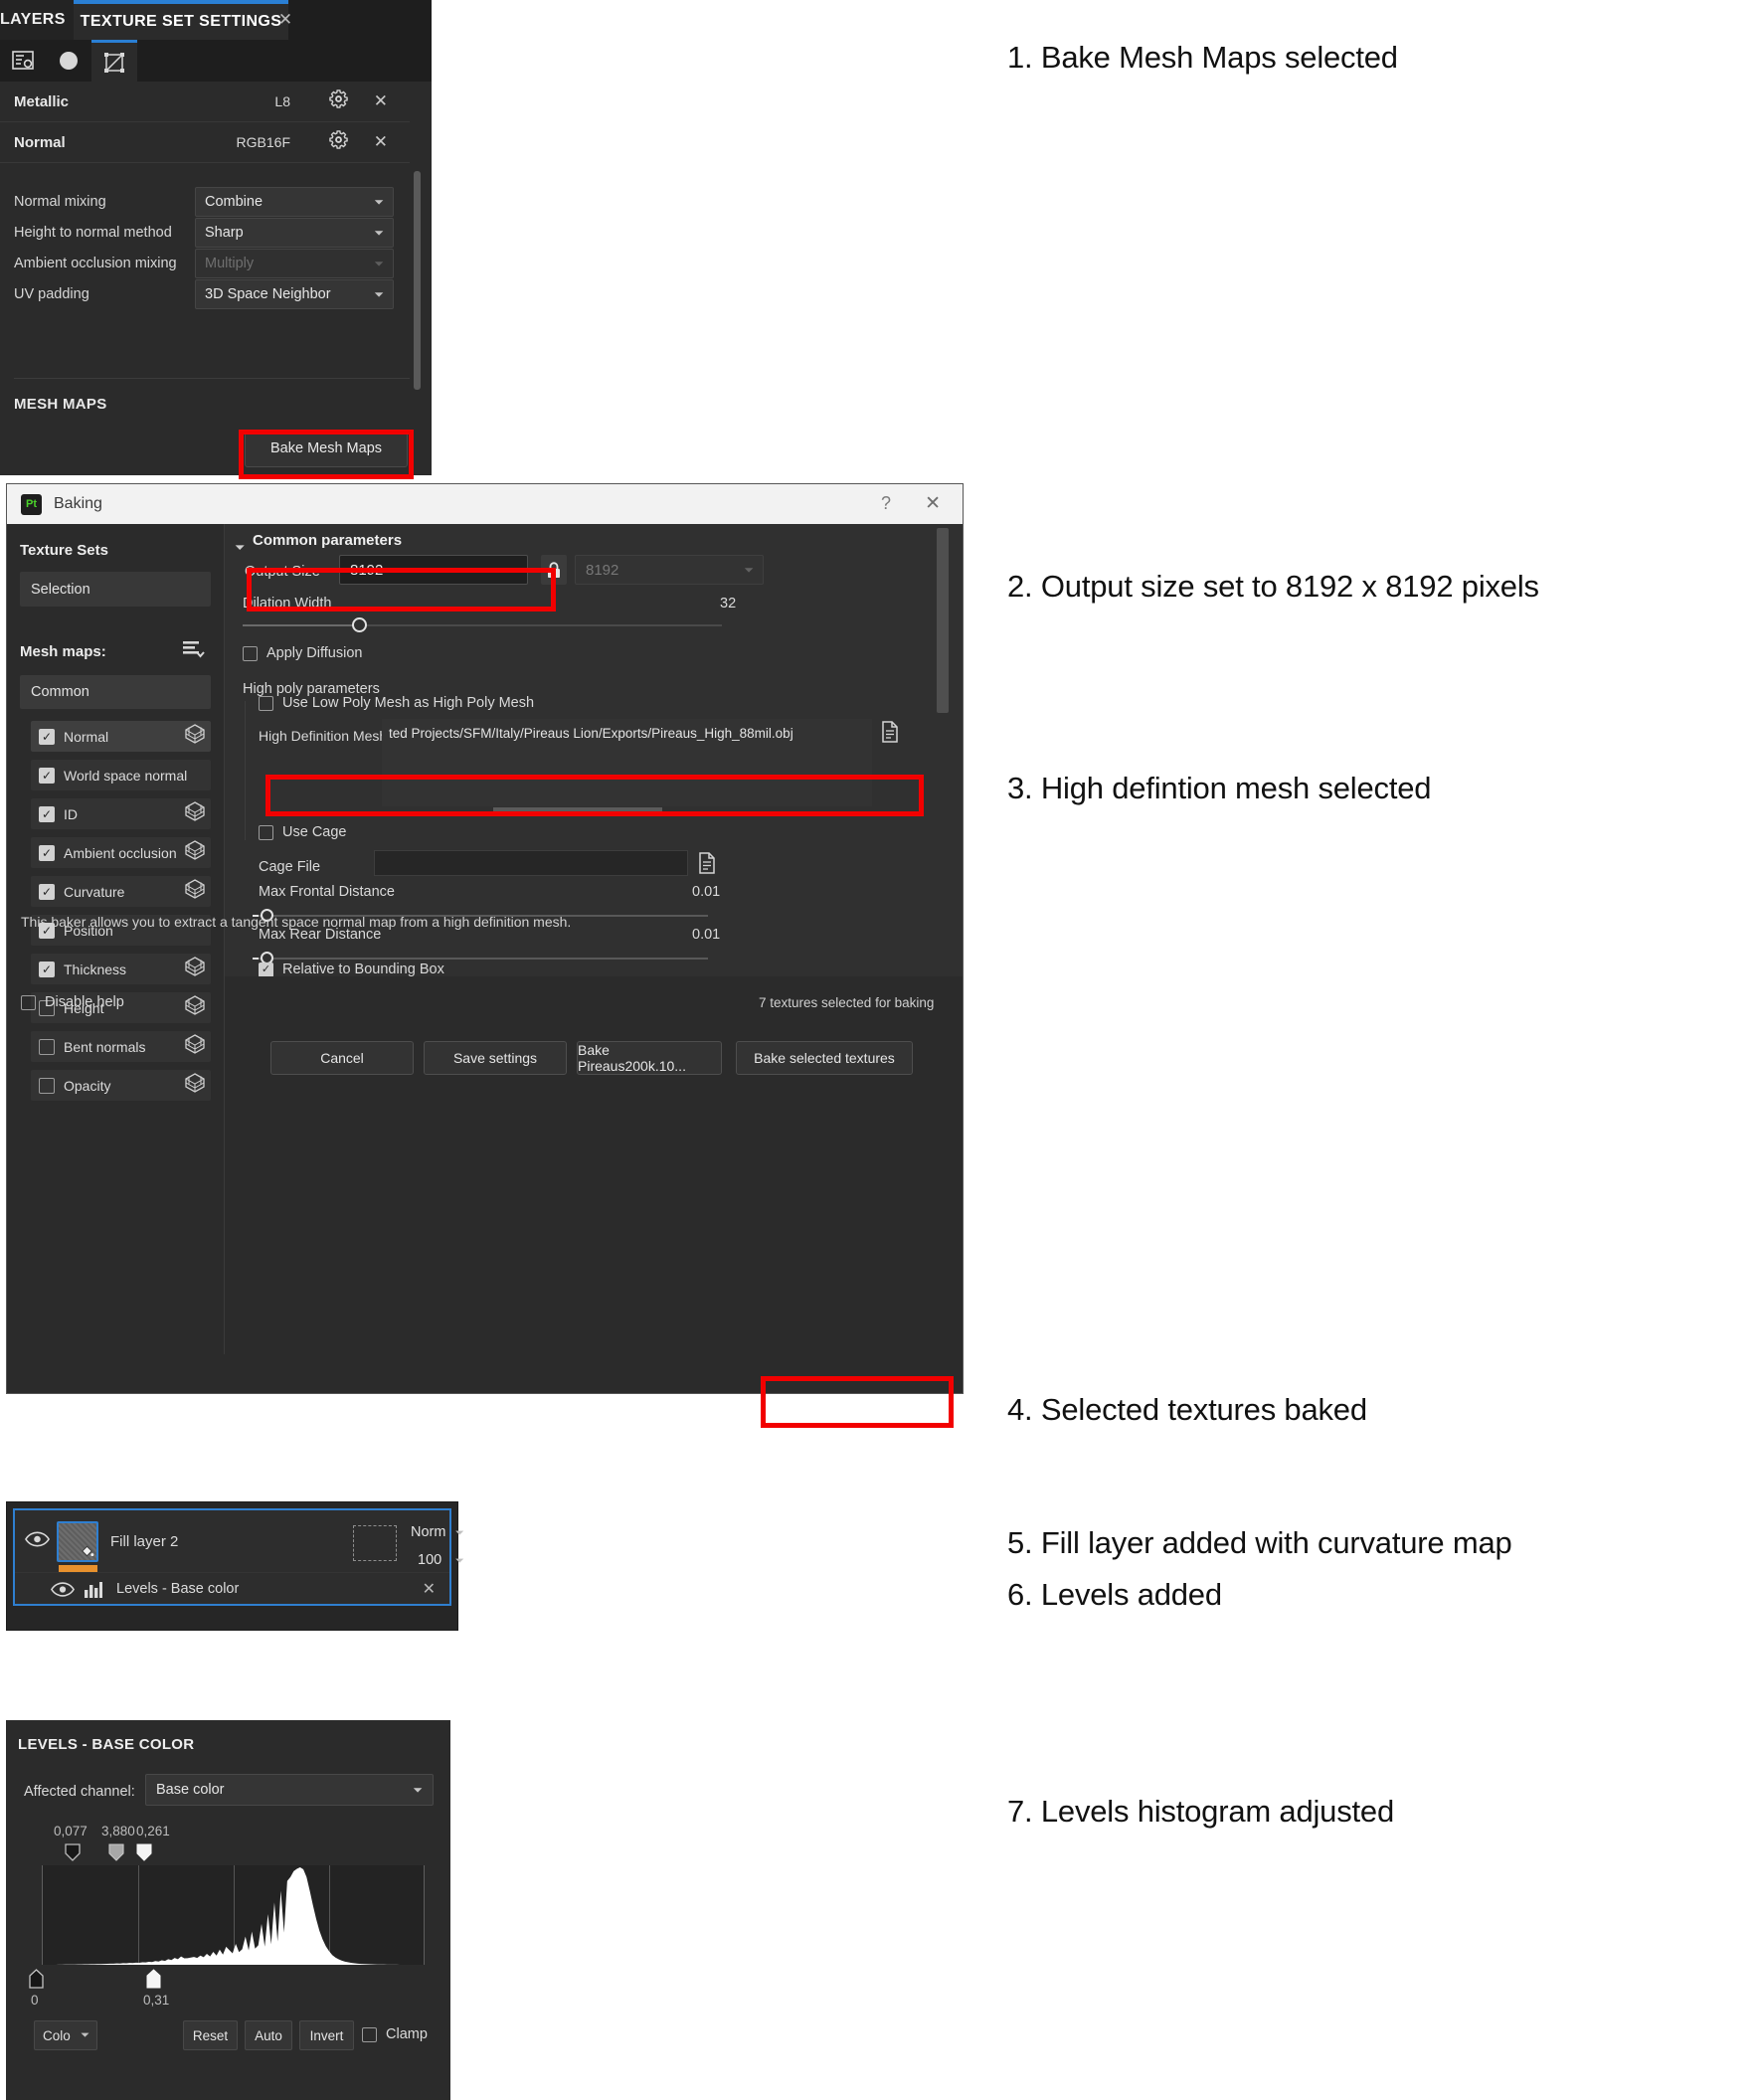 The image size is (1760, 2100). I want to click on fill-layer-row: Fill layer 2 Norm ⏷ 100 ⏷, so click(239, 1541).